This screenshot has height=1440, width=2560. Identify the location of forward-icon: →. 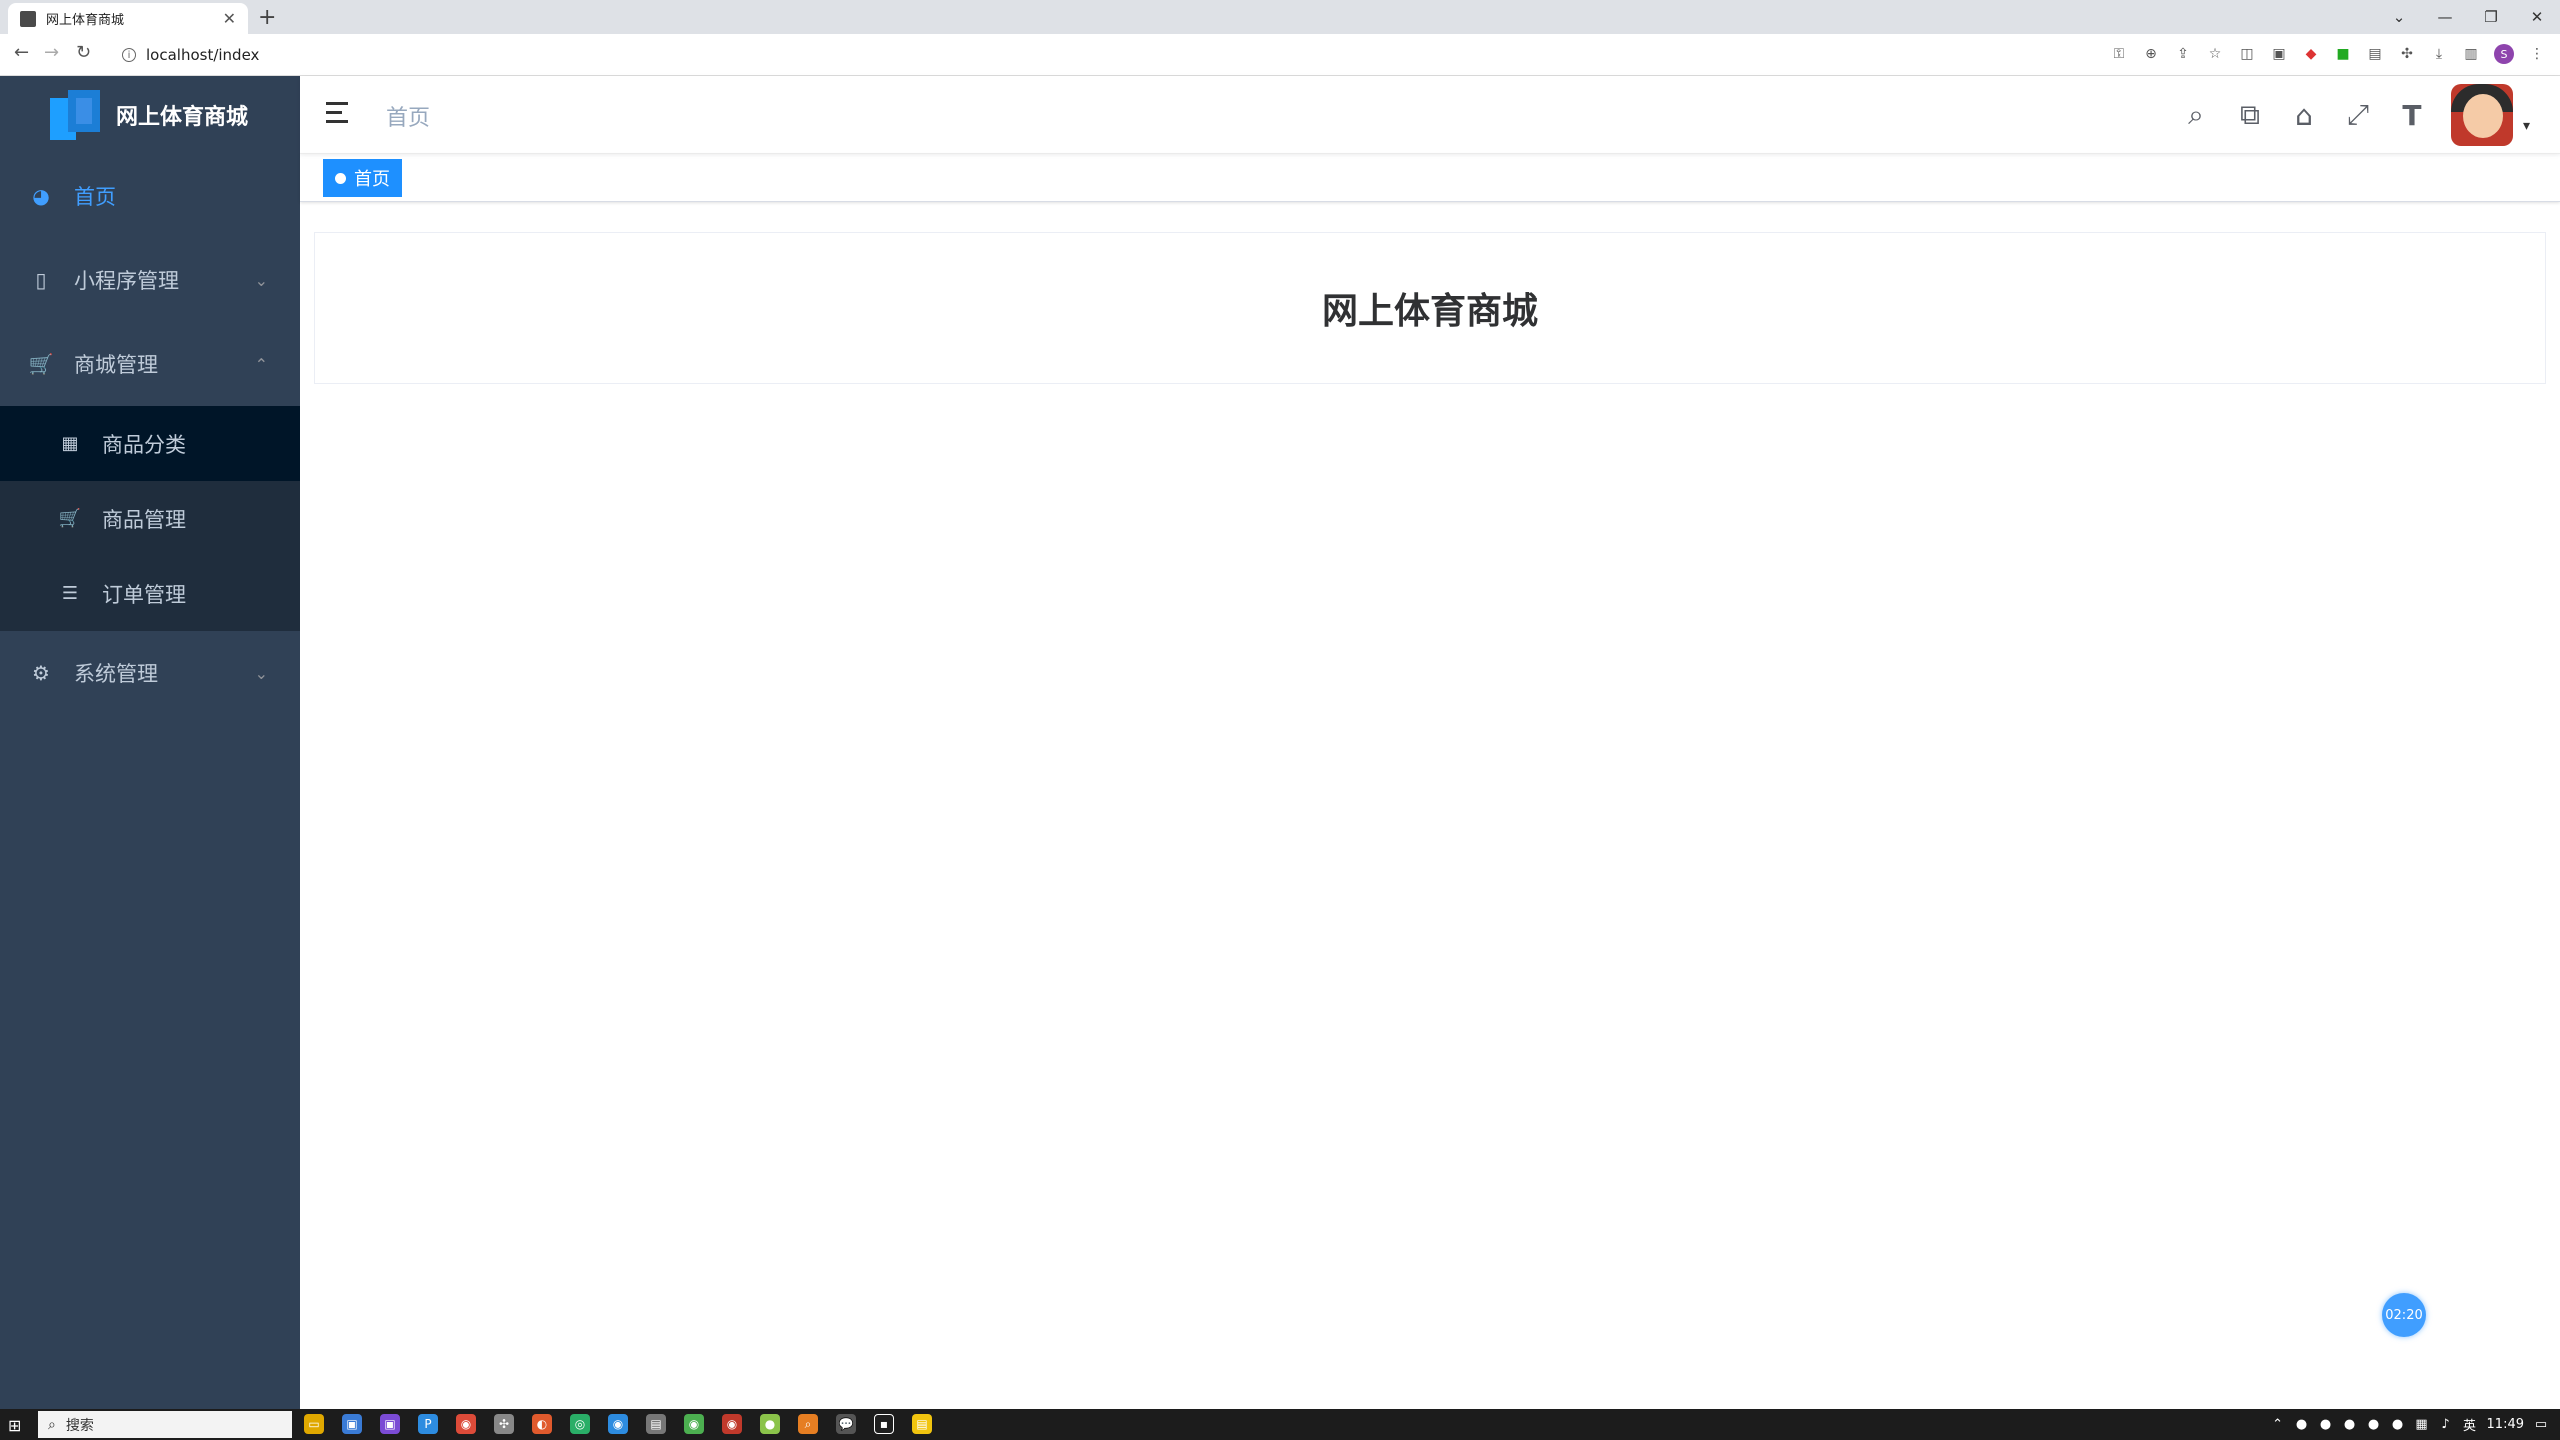
(51, 52).